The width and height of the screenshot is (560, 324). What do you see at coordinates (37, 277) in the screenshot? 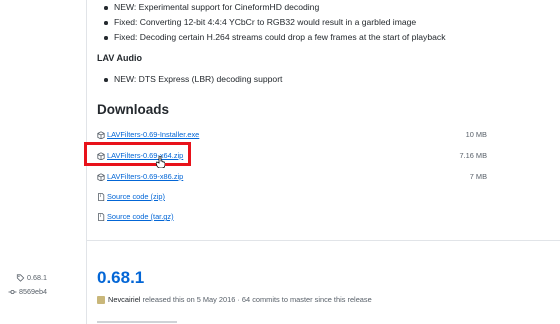
I see `tag-label: 0.68.1` at bounding box center [37, 277].